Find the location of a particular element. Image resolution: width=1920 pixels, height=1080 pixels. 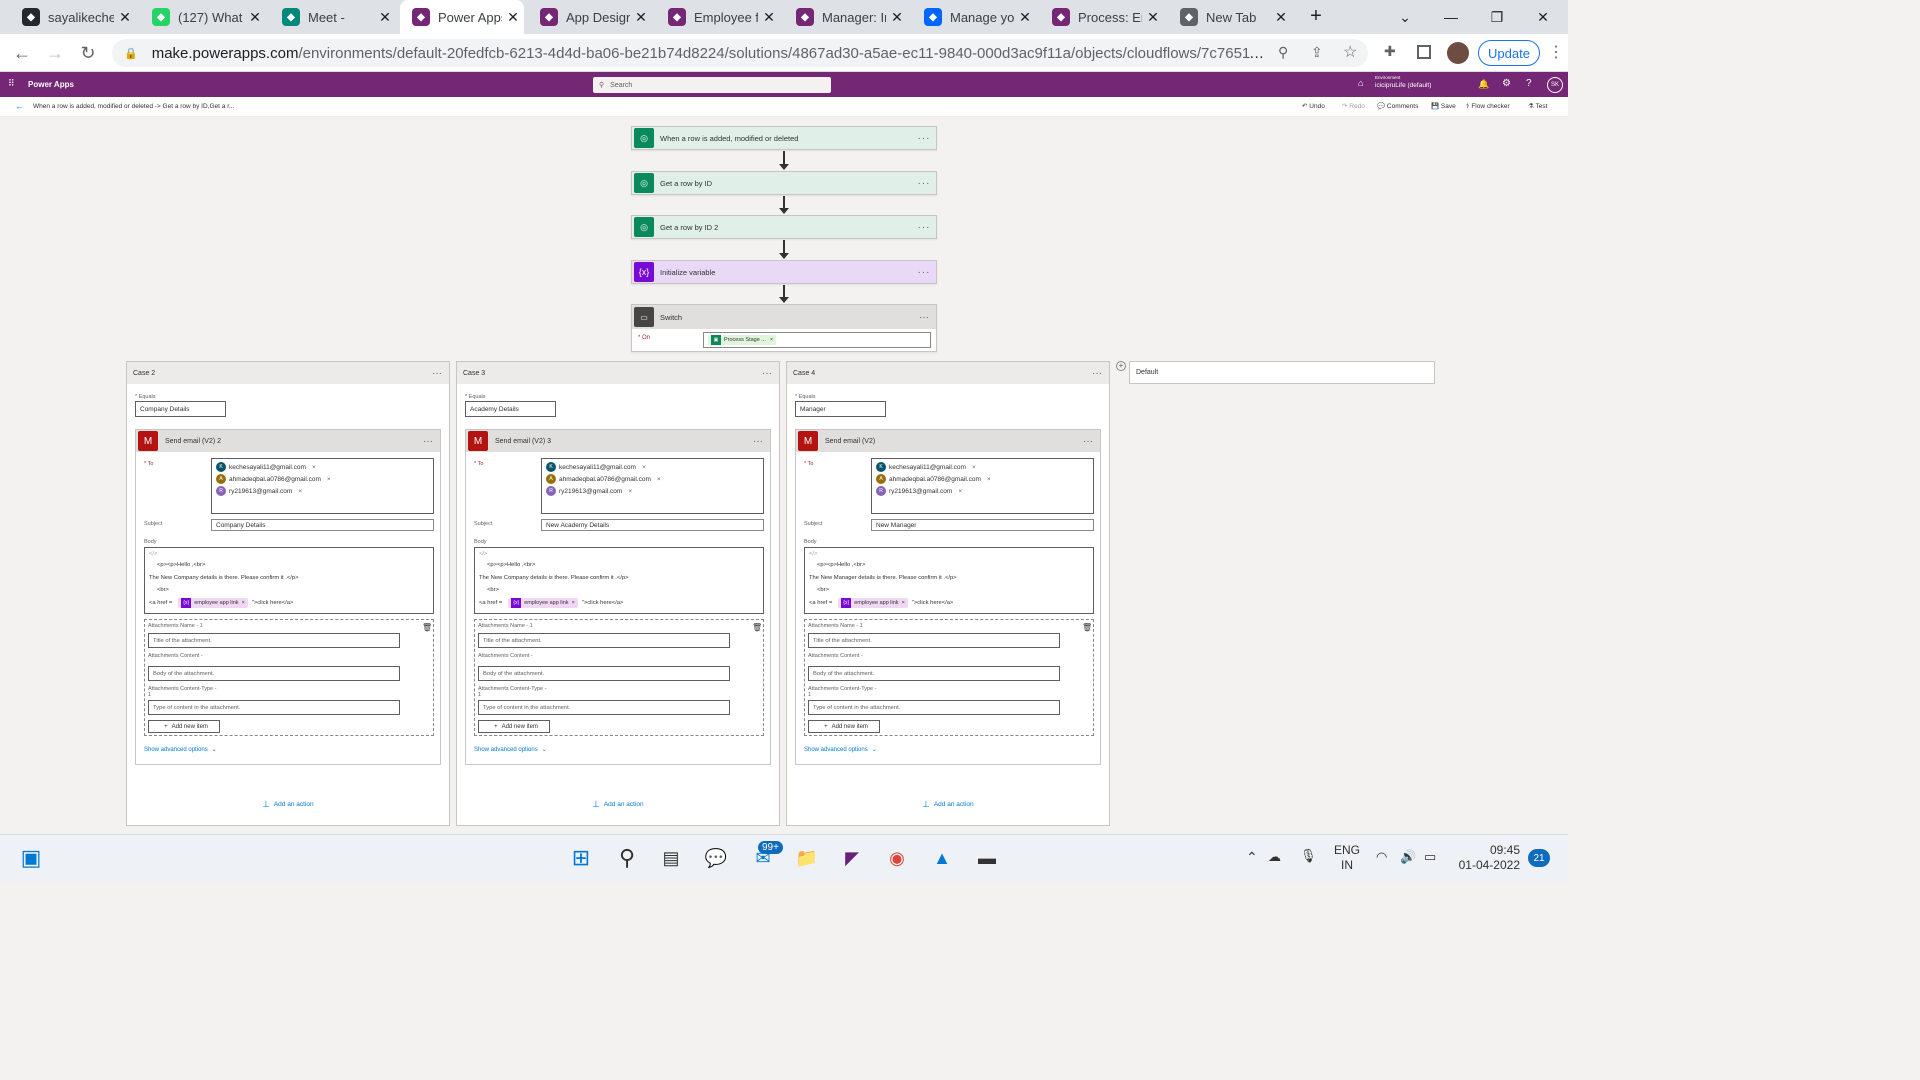

browser-tab: ◆ Process: En ✕ is located at coordinates (1102, 17).